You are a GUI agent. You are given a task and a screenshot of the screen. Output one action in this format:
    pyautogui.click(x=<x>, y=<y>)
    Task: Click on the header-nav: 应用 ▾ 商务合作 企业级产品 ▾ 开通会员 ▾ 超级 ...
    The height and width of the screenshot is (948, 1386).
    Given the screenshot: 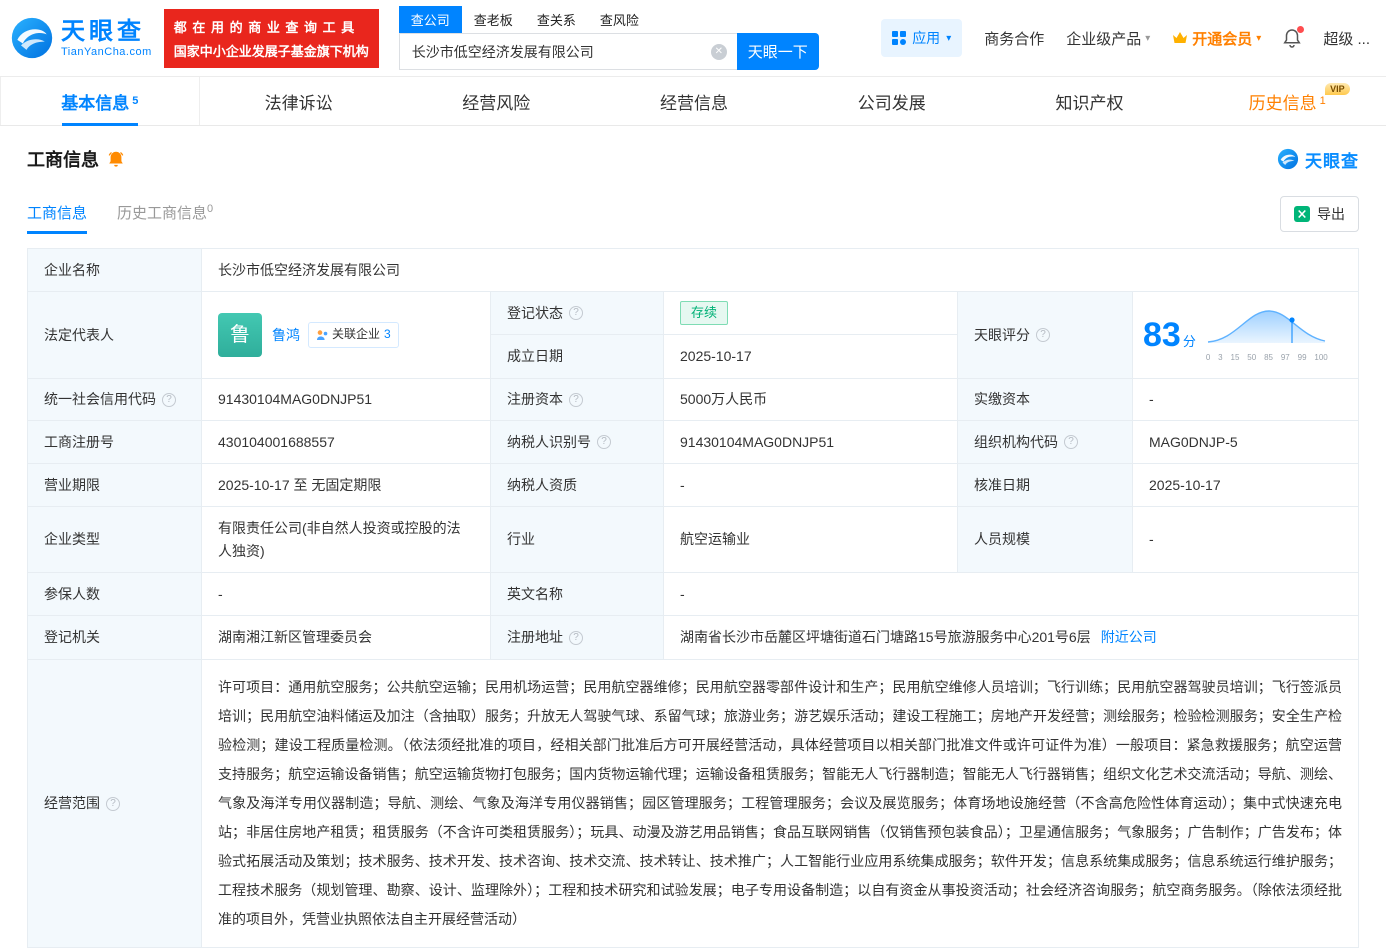 What is the action you would take?
    pyautogui.click(x=1125, y=38)
    